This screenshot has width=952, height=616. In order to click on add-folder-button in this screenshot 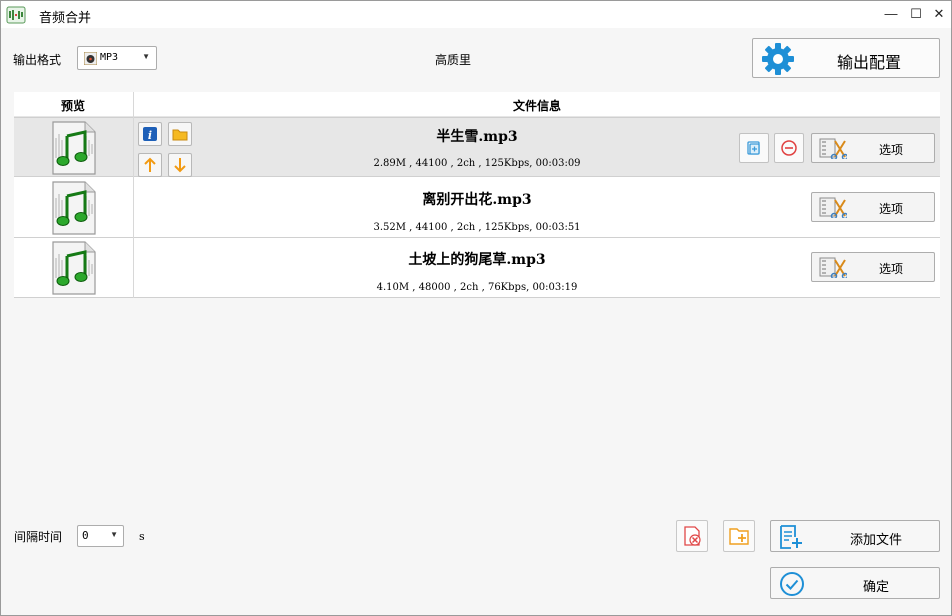, I will do `click(739, 536)`.